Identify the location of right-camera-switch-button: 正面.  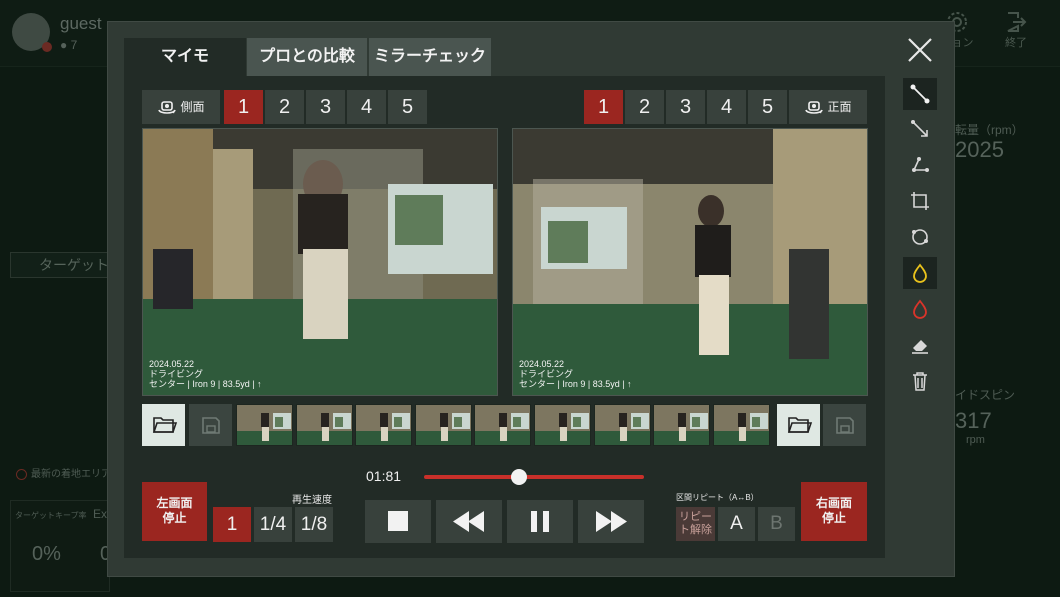
(828, 107).